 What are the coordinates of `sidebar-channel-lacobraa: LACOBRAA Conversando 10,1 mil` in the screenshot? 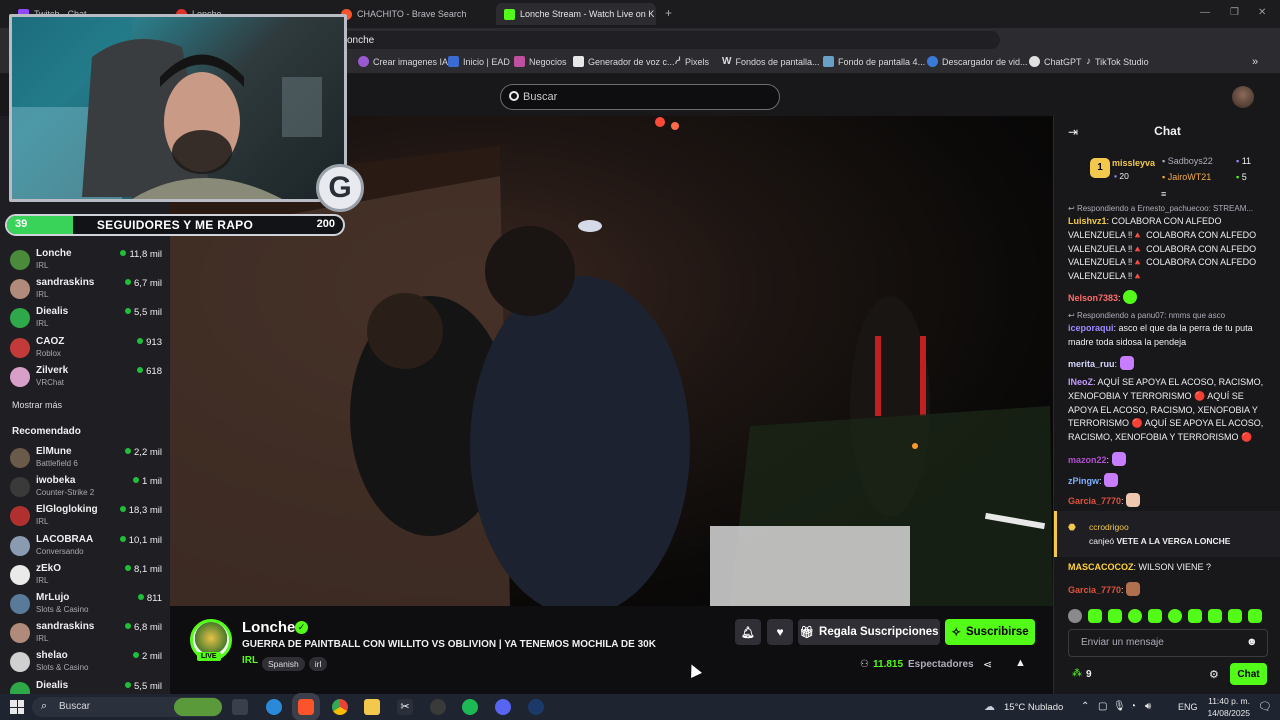 It's located at (86, 548).